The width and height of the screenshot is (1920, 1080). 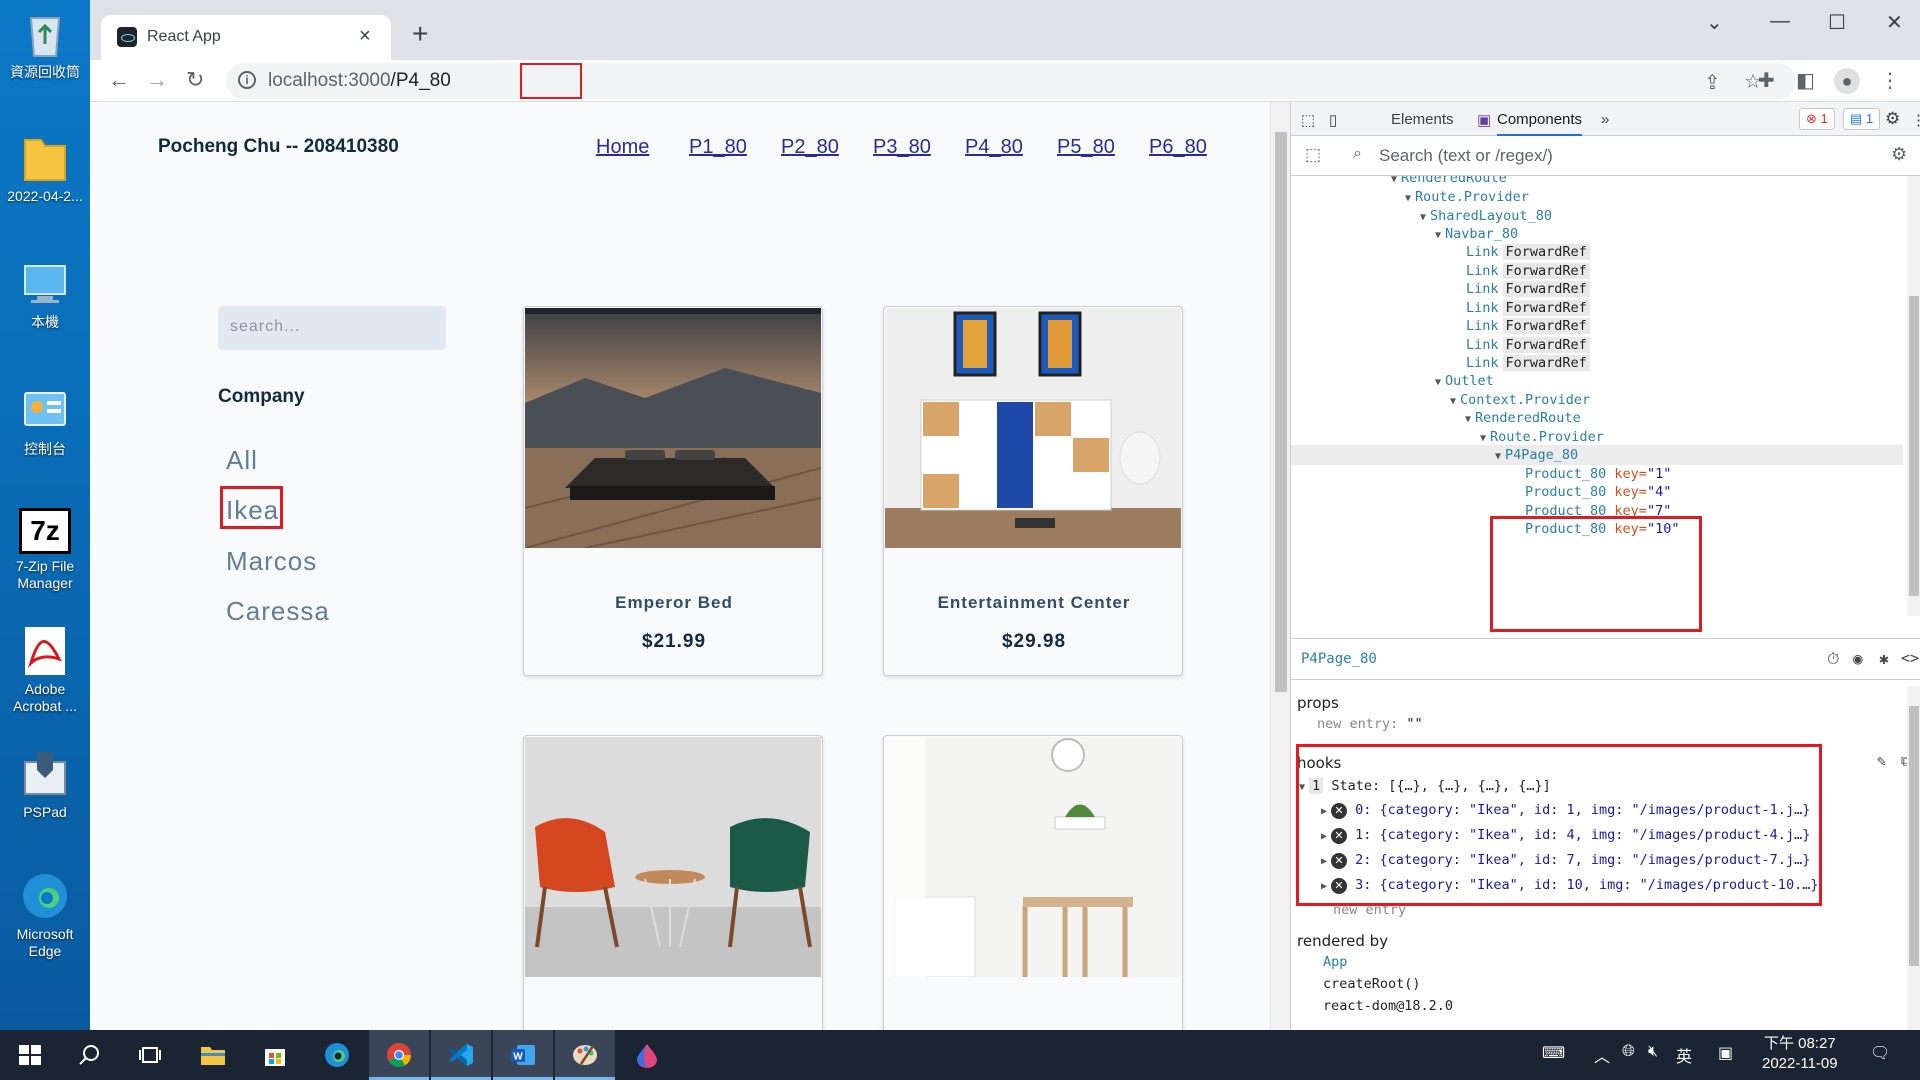 I want to click on inspect-element-icon: ⬚, so click(x=1308, y=120).